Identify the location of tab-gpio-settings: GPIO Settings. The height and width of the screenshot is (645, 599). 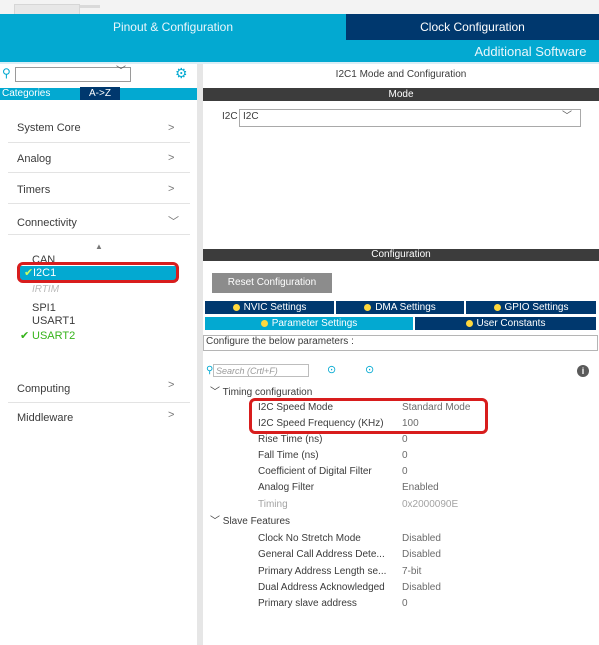
(531, 307).